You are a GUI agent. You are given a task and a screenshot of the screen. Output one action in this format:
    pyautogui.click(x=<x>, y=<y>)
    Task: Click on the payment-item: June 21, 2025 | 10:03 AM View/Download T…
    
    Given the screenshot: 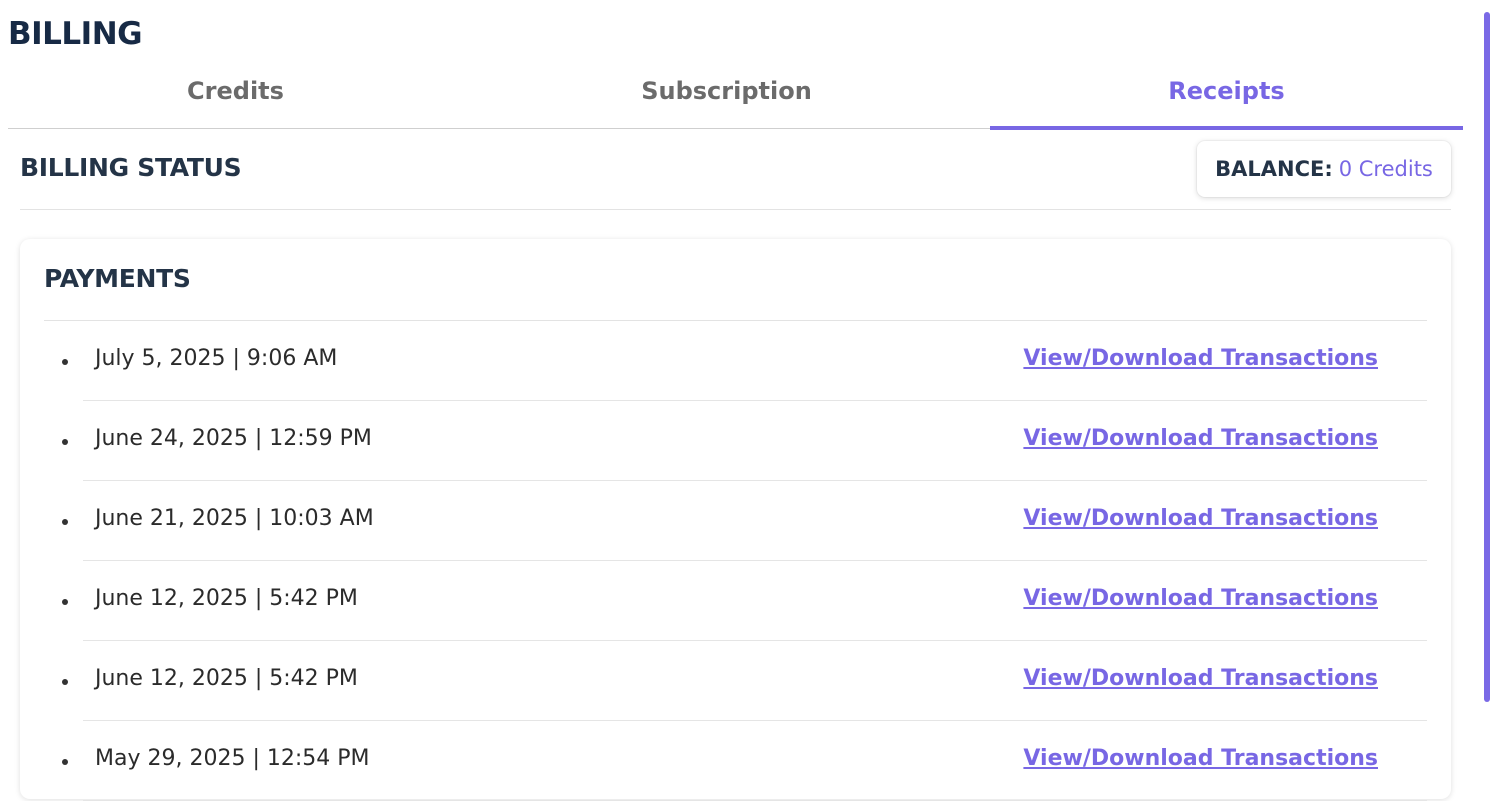 What is the action you would take?
    pyautogui.click(x=744, y=521)
    